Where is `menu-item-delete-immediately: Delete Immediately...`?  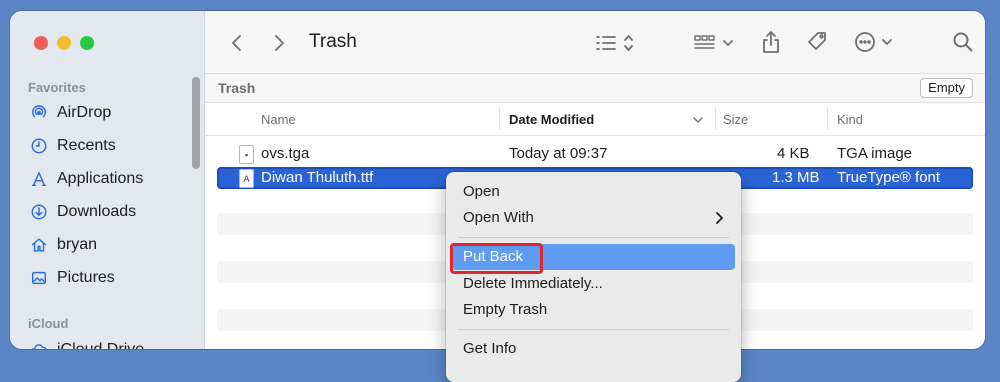 menu-item-delete-immediately: Delete Immediately... is located at coordinates (593, 284).